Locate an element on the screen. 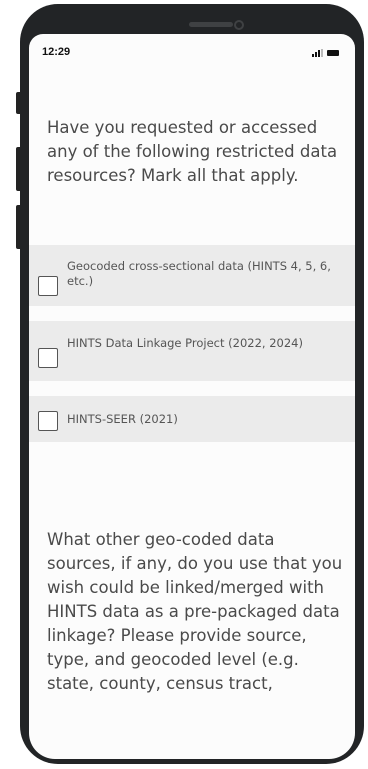 The height and width of the screenshot is (769, 368). option-data-linkage-project: HINTS Data Linkage Project (2022, 2024) is located at coordinates (192, 351).